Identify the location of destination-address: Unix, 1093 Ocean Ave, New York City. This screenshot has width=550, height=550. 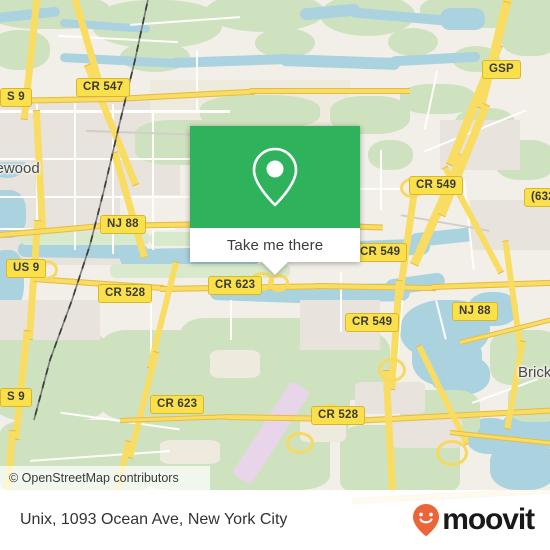
(154, 519).